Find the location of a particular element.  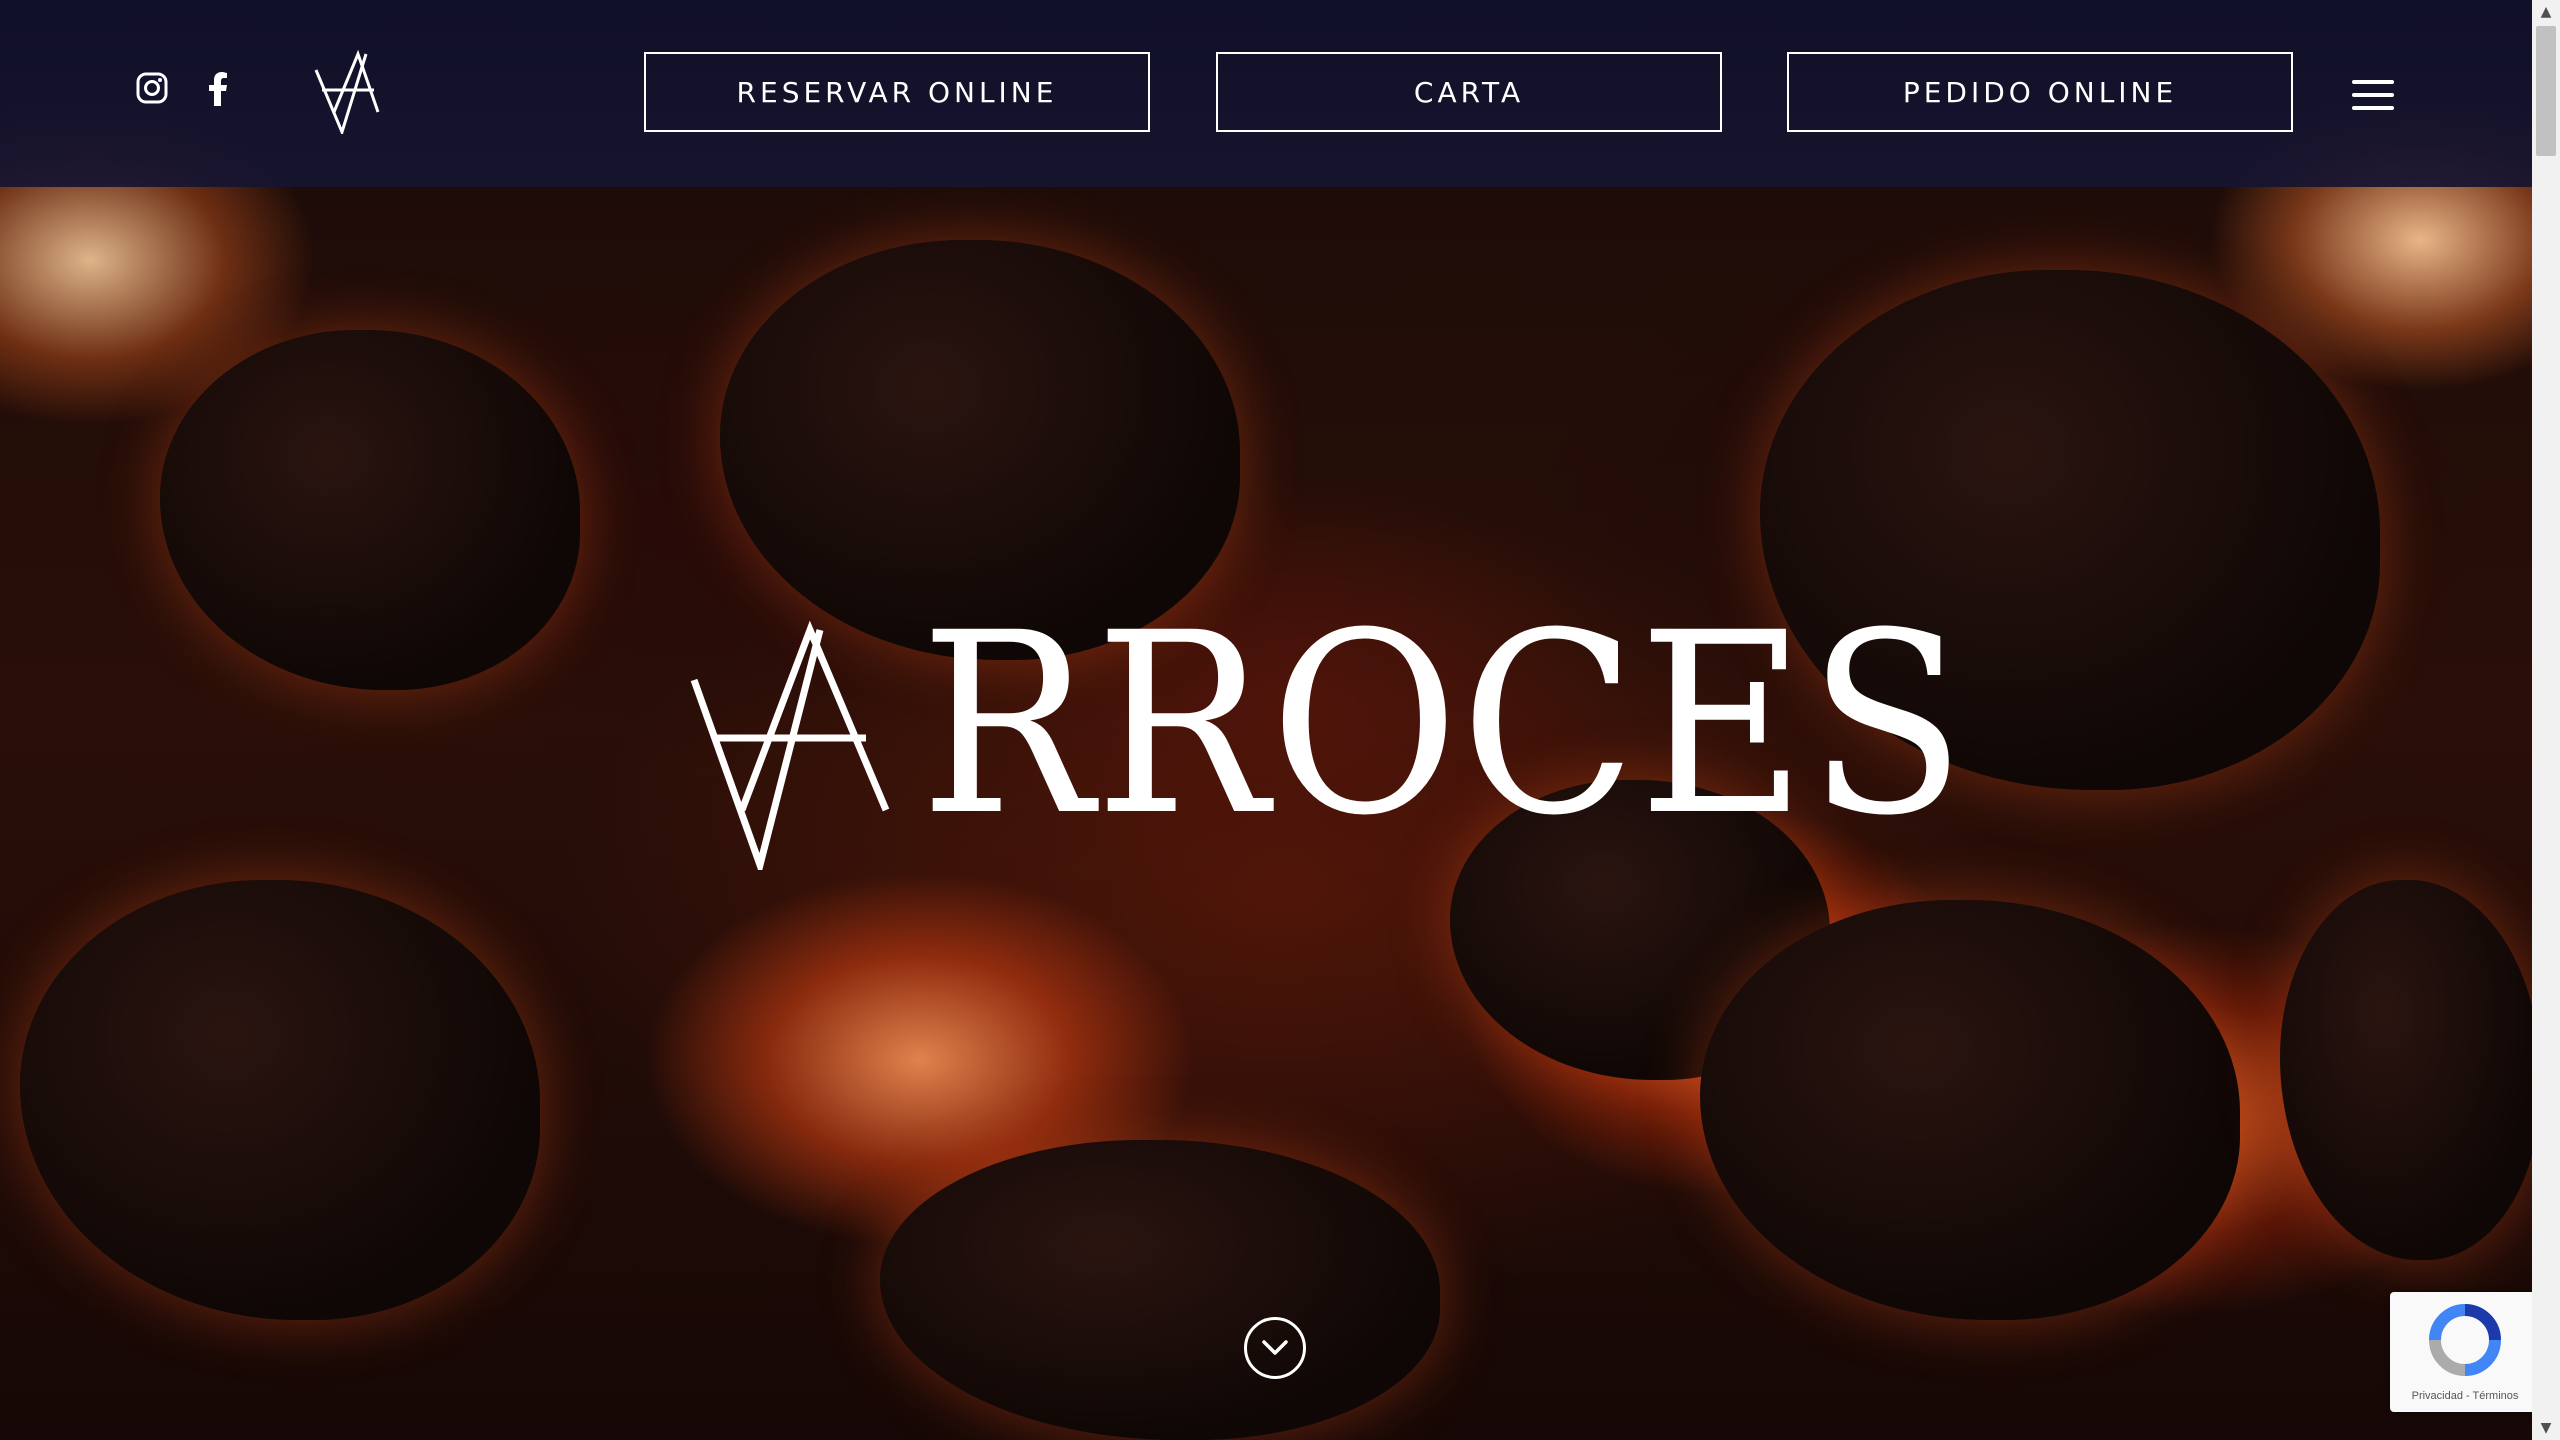

scrollbar-thumb is located at coordinates (2546, 91).